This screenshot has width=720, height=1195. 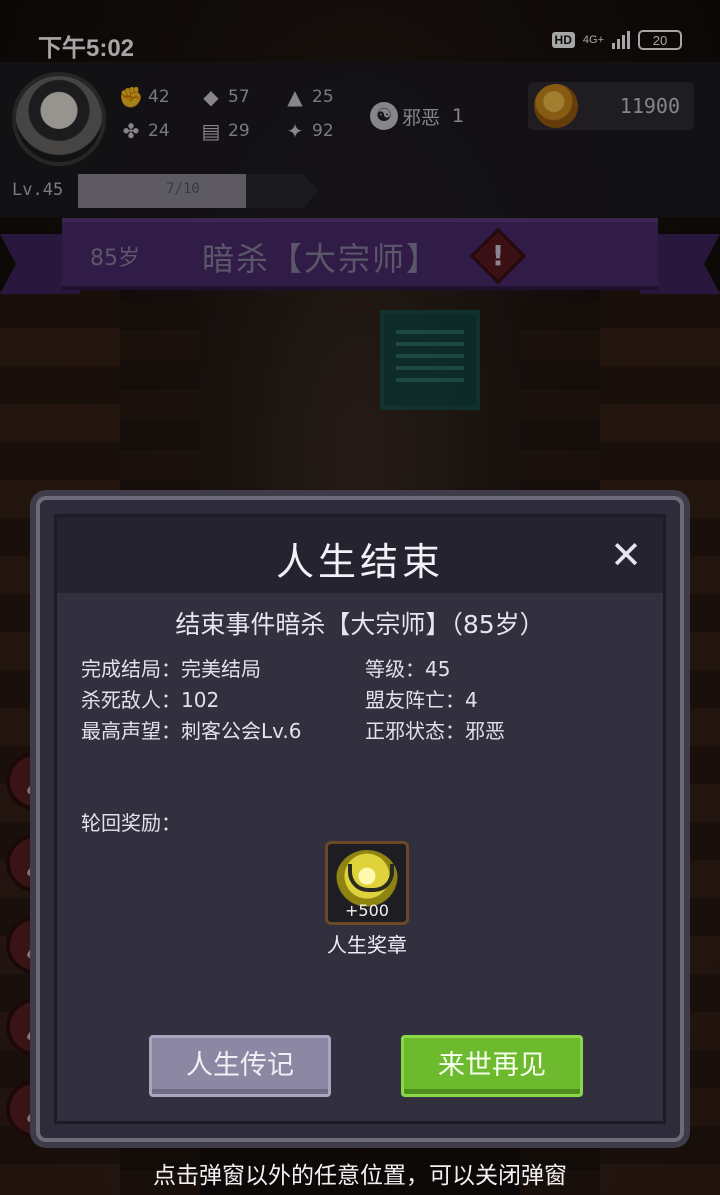 I want to click on reward-name: 人生奖章, so click(x=367, y=945).